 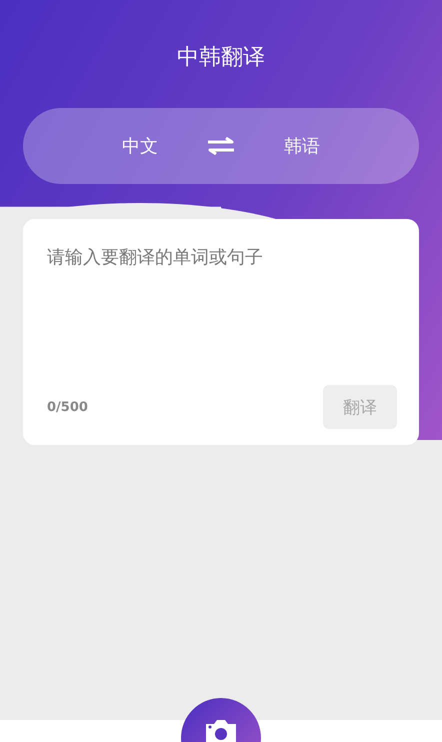 What do you see at coordinates (67, 407) in the screenshot?
I see `character-counter: 0/500` at bounding box center [67, 407].